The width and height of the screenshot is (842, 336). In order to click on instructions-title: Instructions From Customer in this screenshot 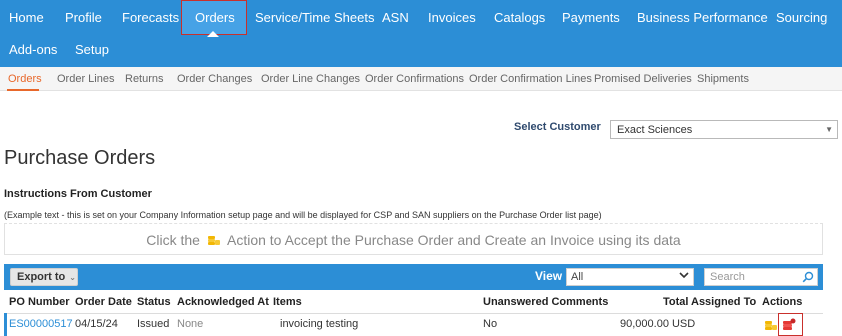, I will do `click(78, 194)`.